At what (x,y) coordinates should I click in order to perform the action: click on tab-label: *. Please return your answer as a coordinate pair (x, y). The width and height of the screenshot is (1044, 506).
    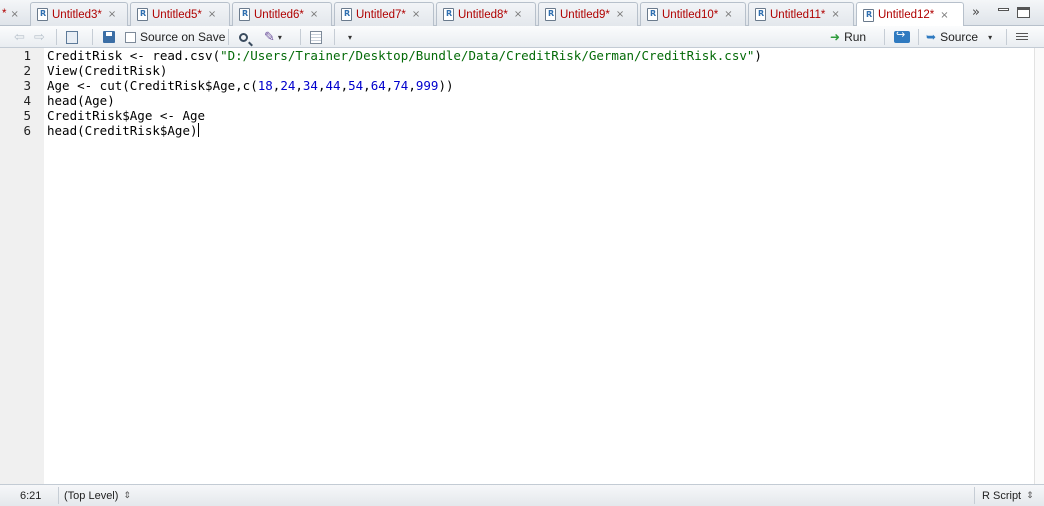
    Looking at the image, I should click on (4, 14).